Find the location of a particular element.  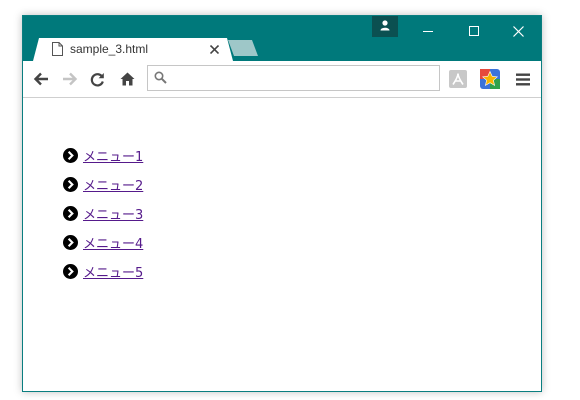

new-tab-button is located at coordinates (243, 48).